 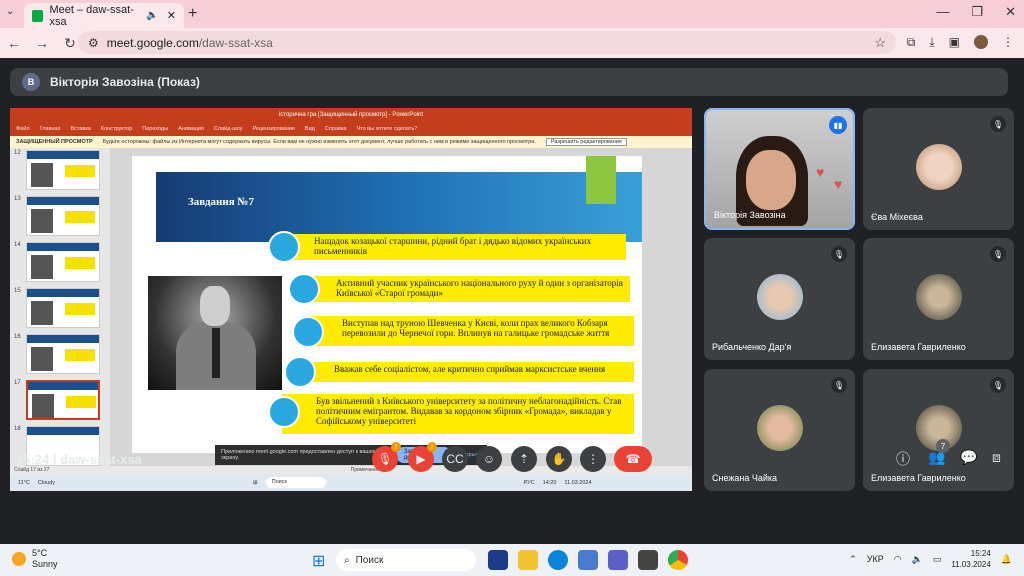 I want to click on speaker-icon: 🔈, so click(x=152, y=15).